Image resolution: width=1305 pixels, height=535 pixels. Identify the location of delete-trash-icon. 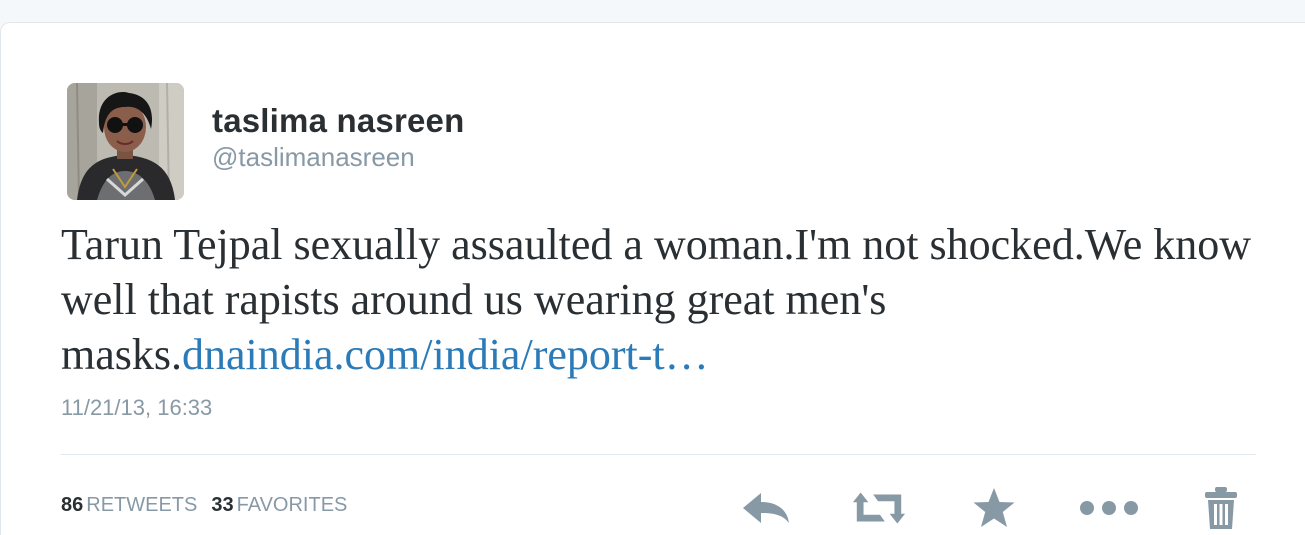
(1221, 508).